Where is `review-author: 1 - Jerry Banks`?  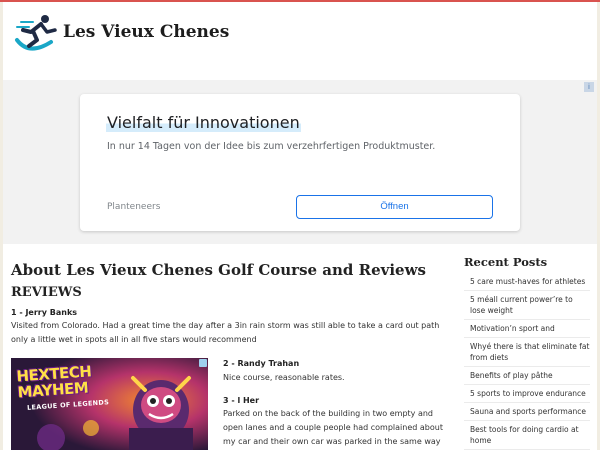
review-author: 1 - Jerry Banks is located at coordinates (44, 312).